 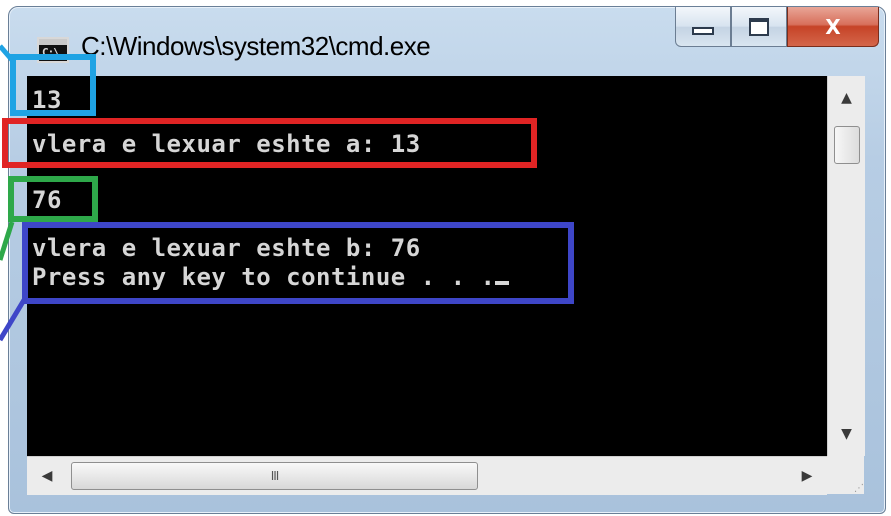 I want to click on scroll-right-arrow-icon: ▶, so click(x=807, y=476).